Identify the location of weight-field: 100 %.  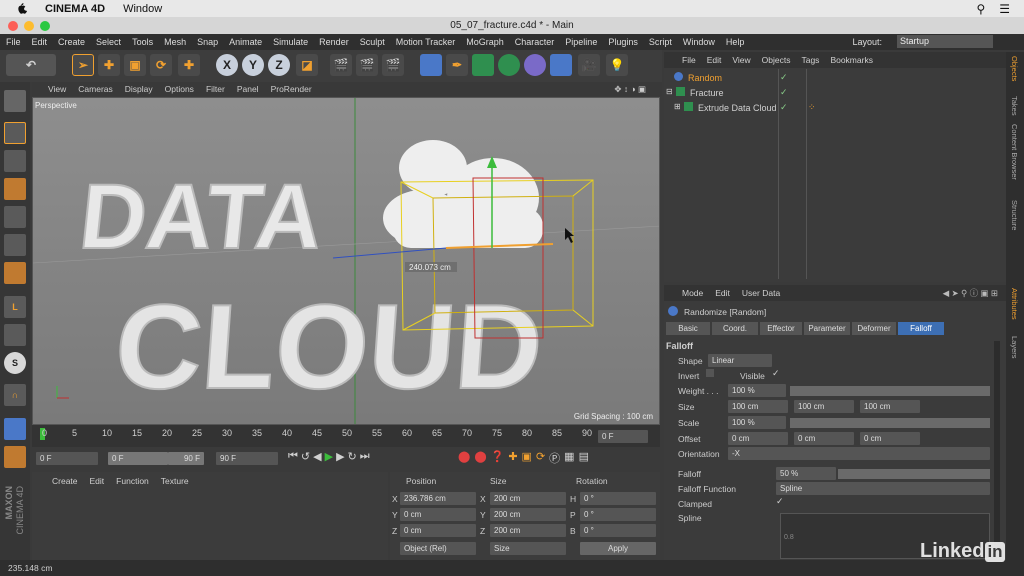
(757, 390).